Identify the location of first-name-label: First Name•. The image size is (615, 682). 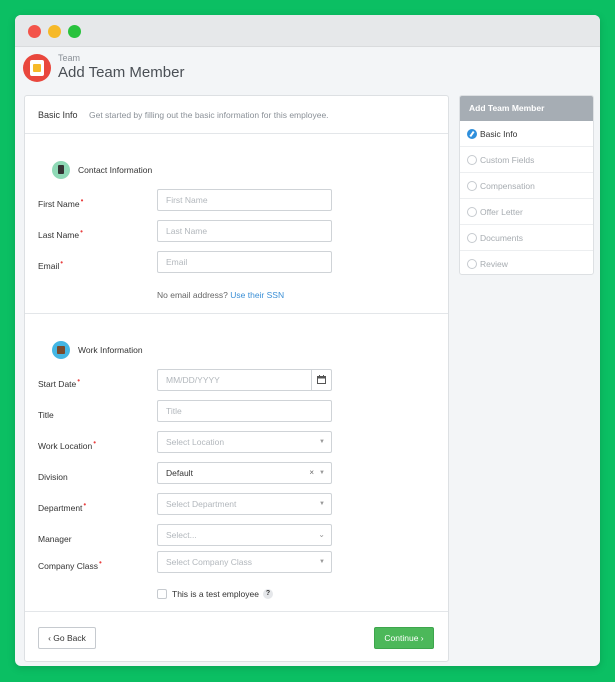
(61, 202).